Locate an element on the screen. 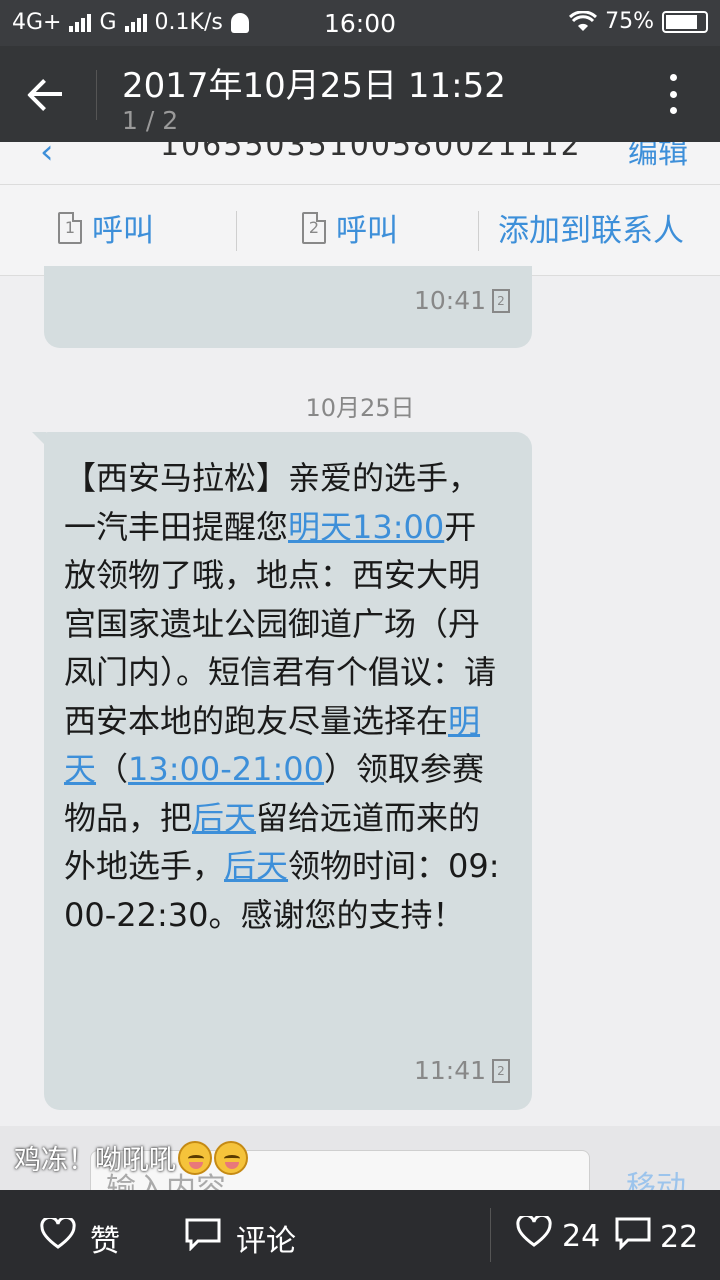  social-footer: 赞 评论 24 22 is located at coordinates (360, 1235).